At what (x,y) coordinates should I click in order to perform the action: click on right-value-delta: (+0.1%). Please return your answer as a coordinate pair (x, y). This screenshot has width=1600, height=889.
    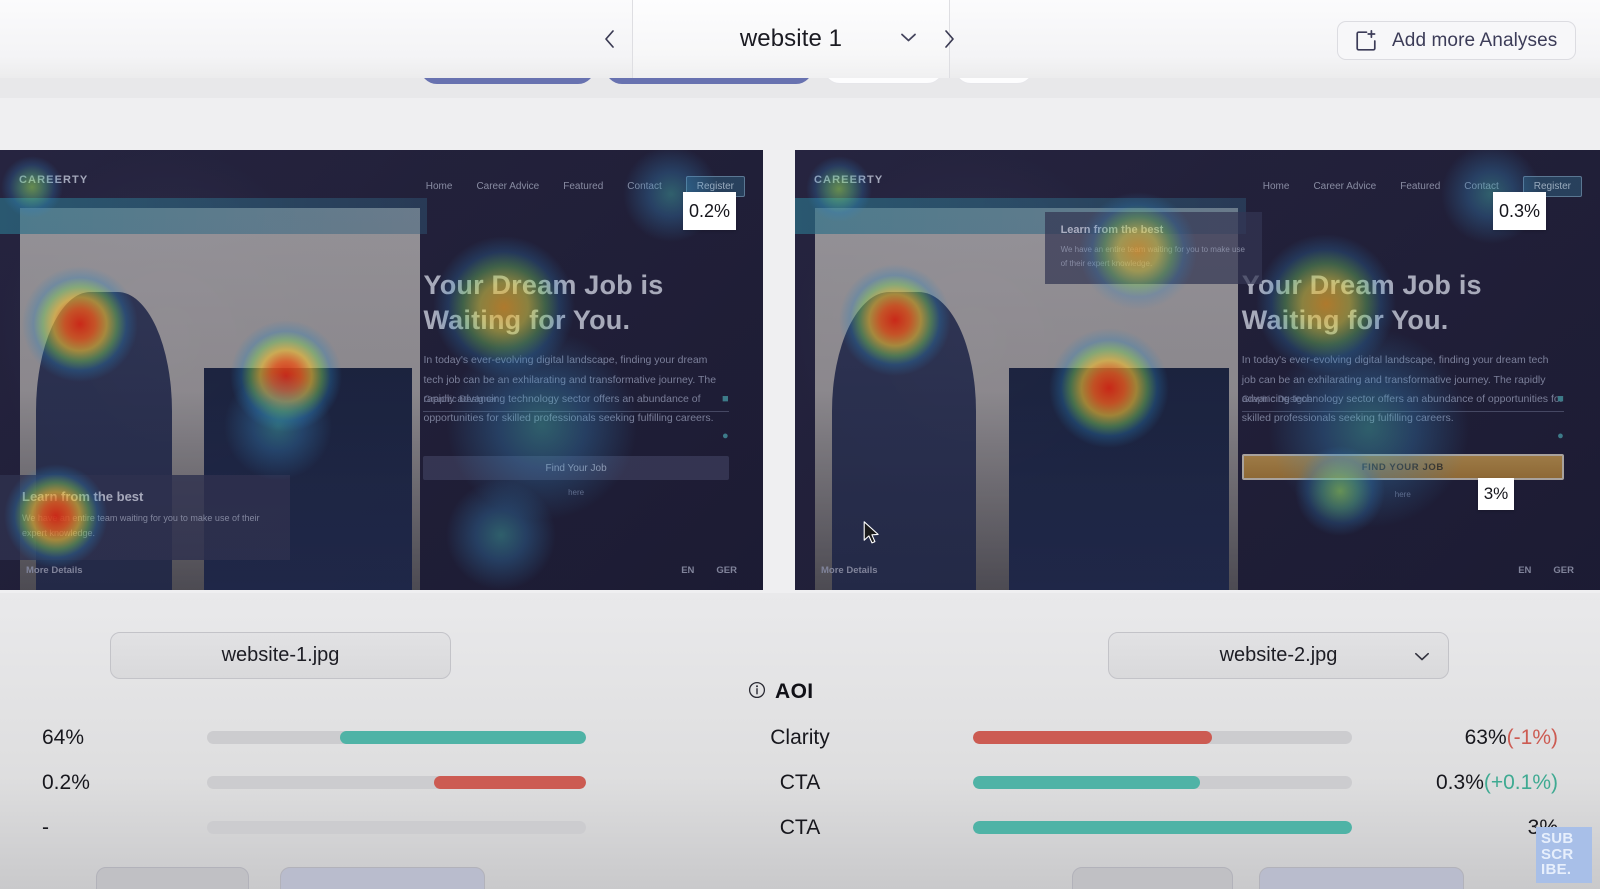
    Looking at the image, I should click on (1520, 782).